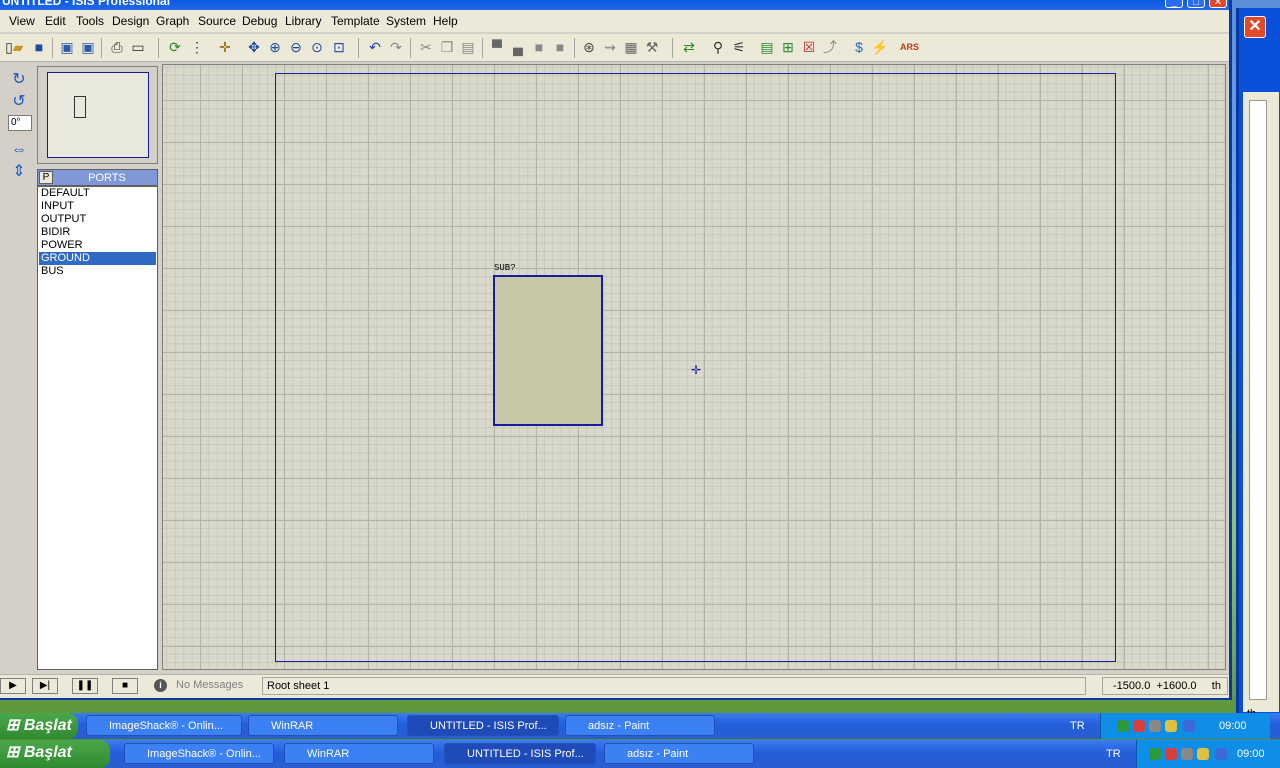 The height and width of the screenshot is (768, 1280). What do you see at coordinates (225, 47) in the screenshot?
I see `origin-icon: ✛` at bounding box center [225, 47].